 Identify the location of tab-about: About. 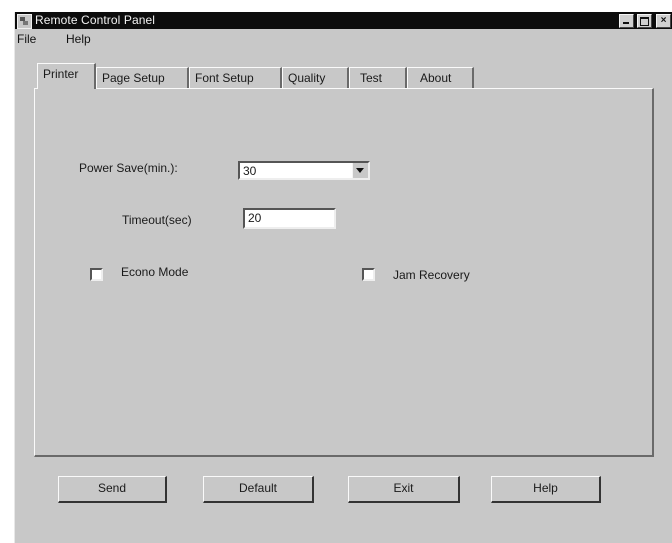
(440, 77).